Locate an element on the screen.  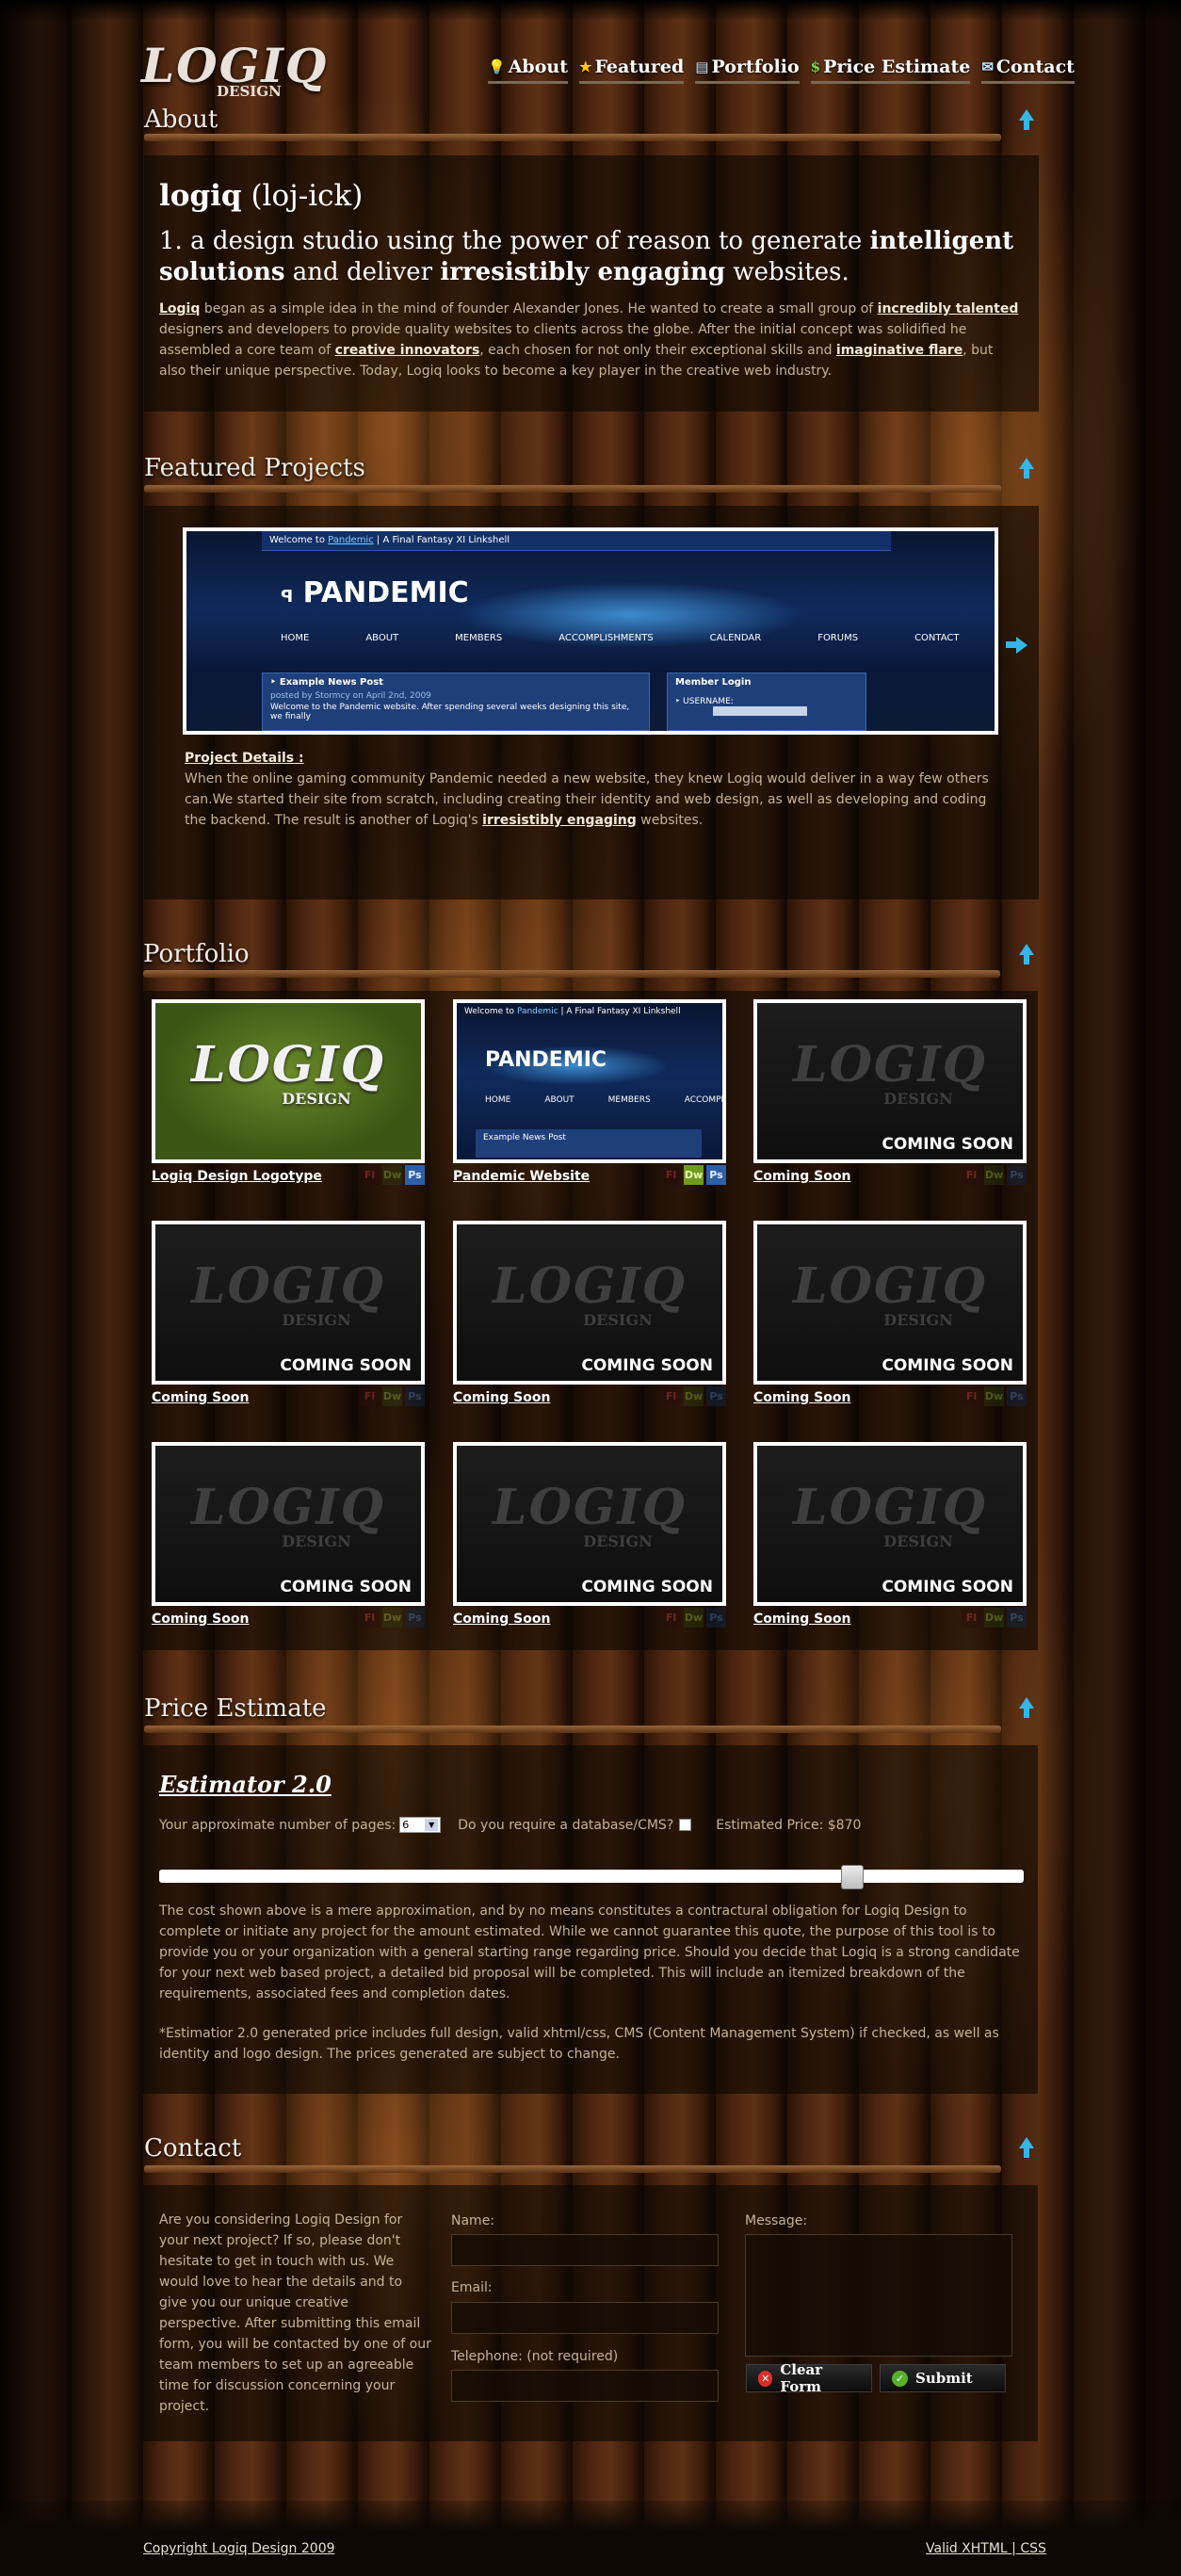
nav-item-portfolio: ▤ Portfolio is located at coordinates (747, 70).